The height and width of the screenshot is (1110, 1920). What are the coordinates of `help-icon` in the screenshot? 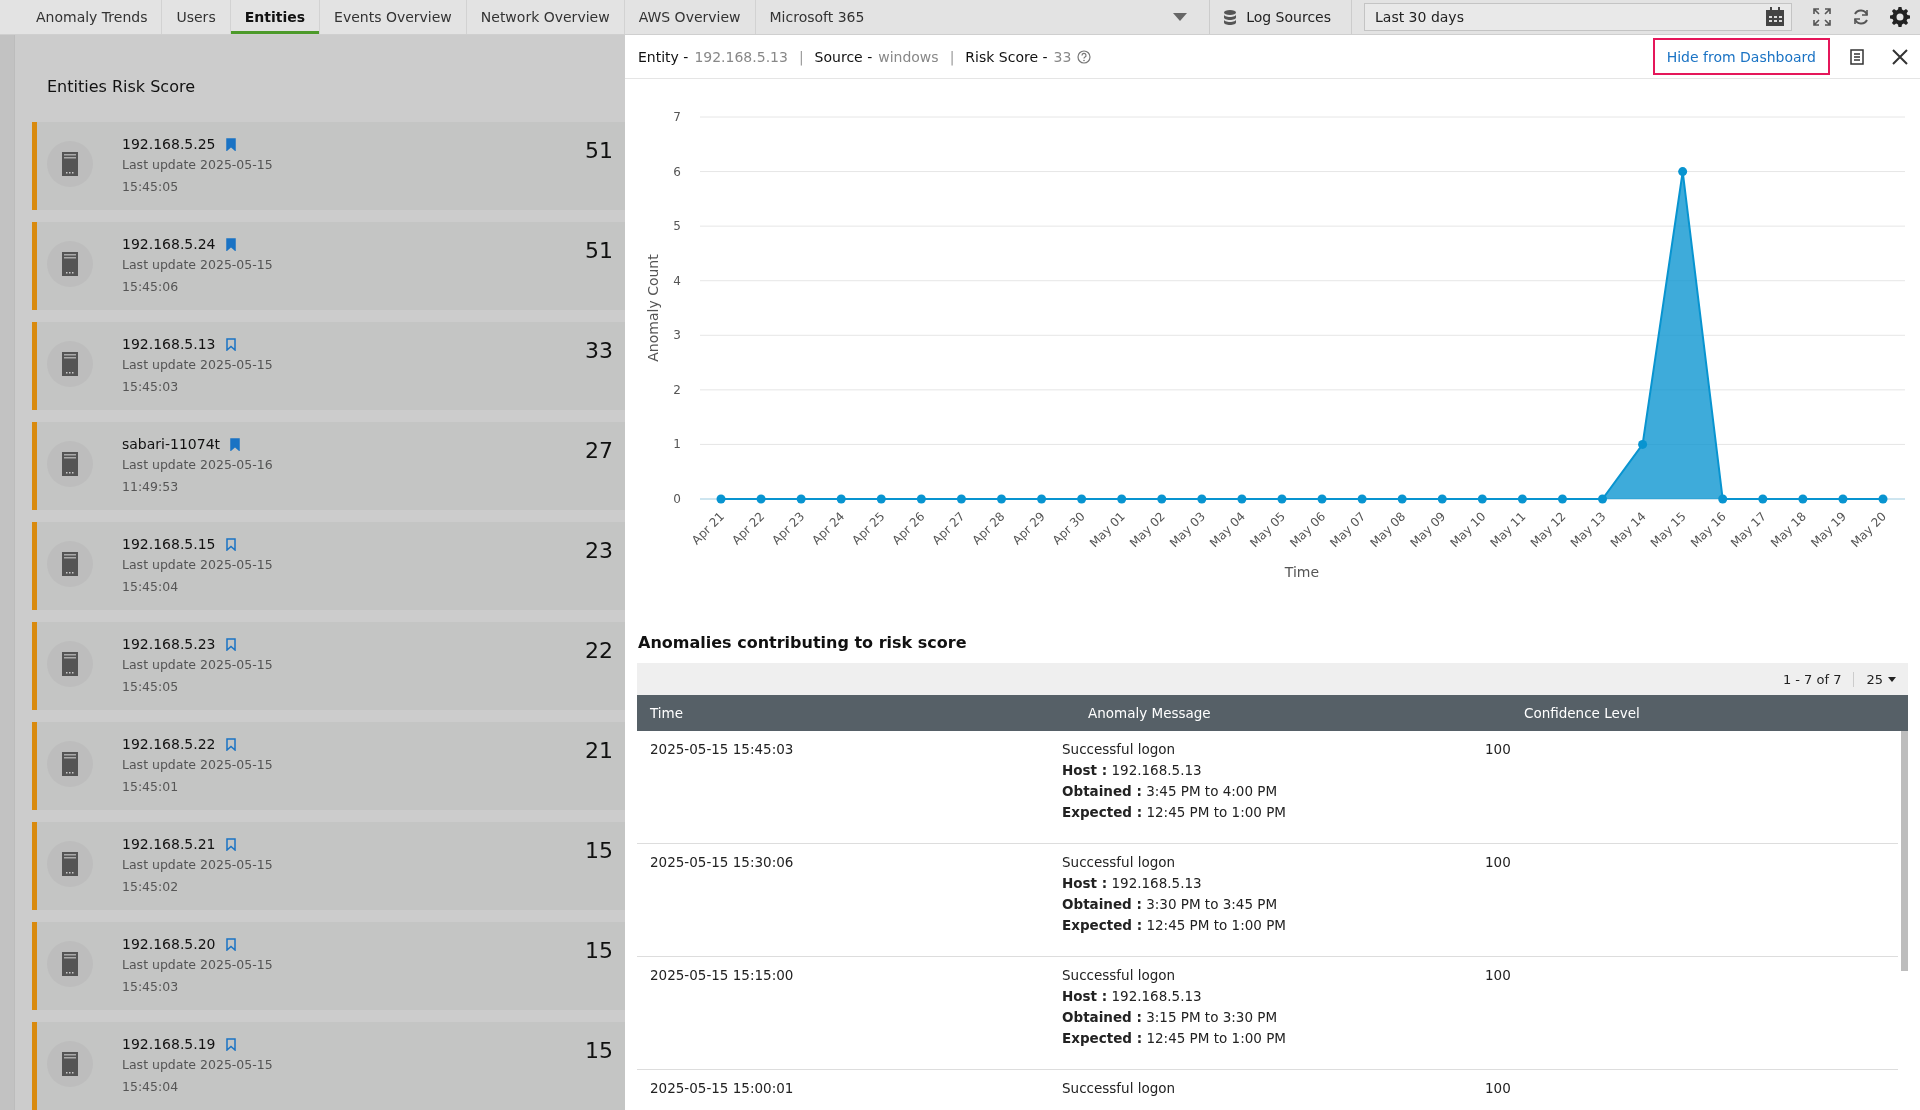 It's located at (1084, 56).